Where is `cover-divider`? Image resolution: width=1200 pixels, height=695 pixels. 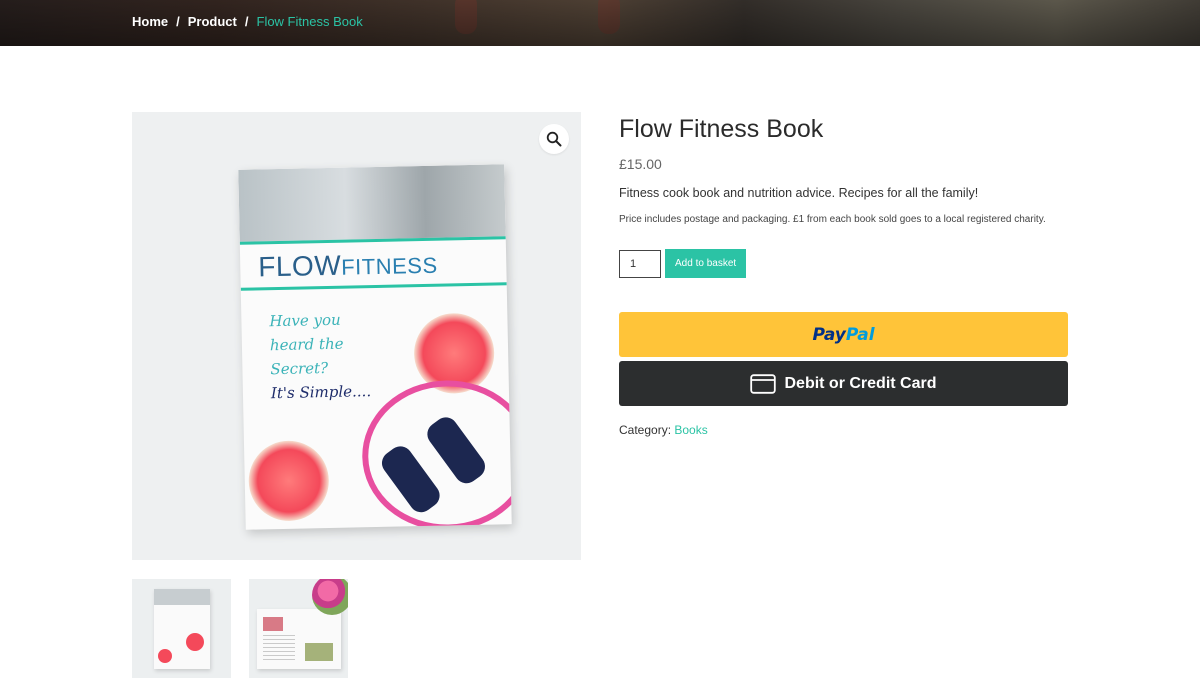 cover-divider is located at coordinates (373, 286).